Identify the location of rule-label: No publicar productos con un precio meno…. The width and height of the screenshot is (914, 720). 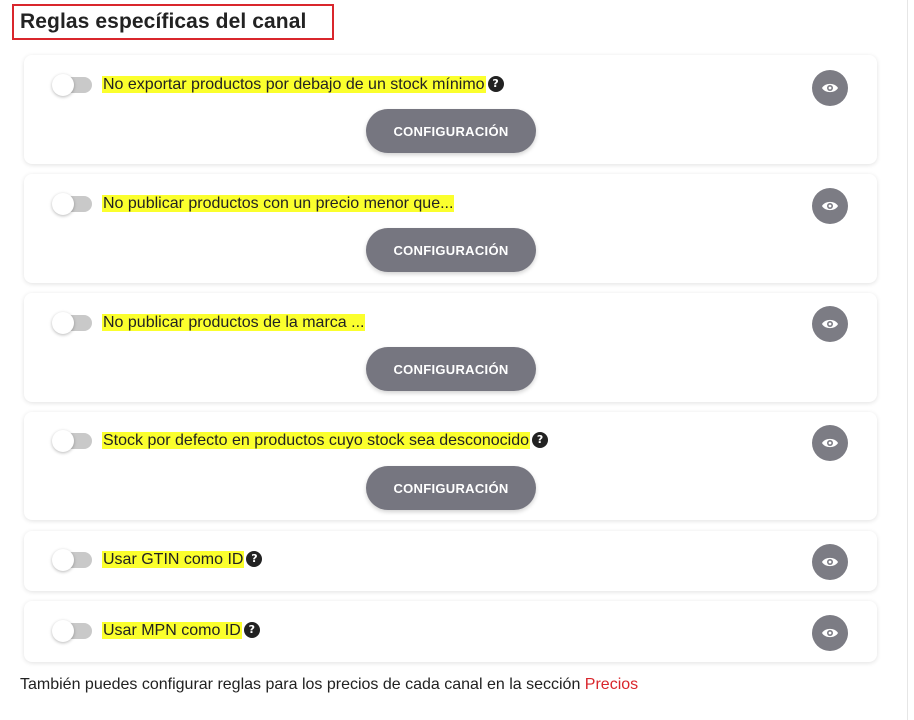
(278, 204).